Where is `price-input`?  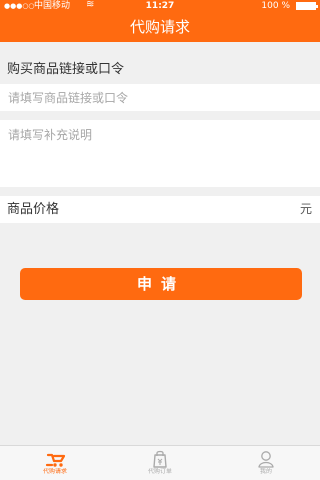 price-input is located at coordinates (180, 209).